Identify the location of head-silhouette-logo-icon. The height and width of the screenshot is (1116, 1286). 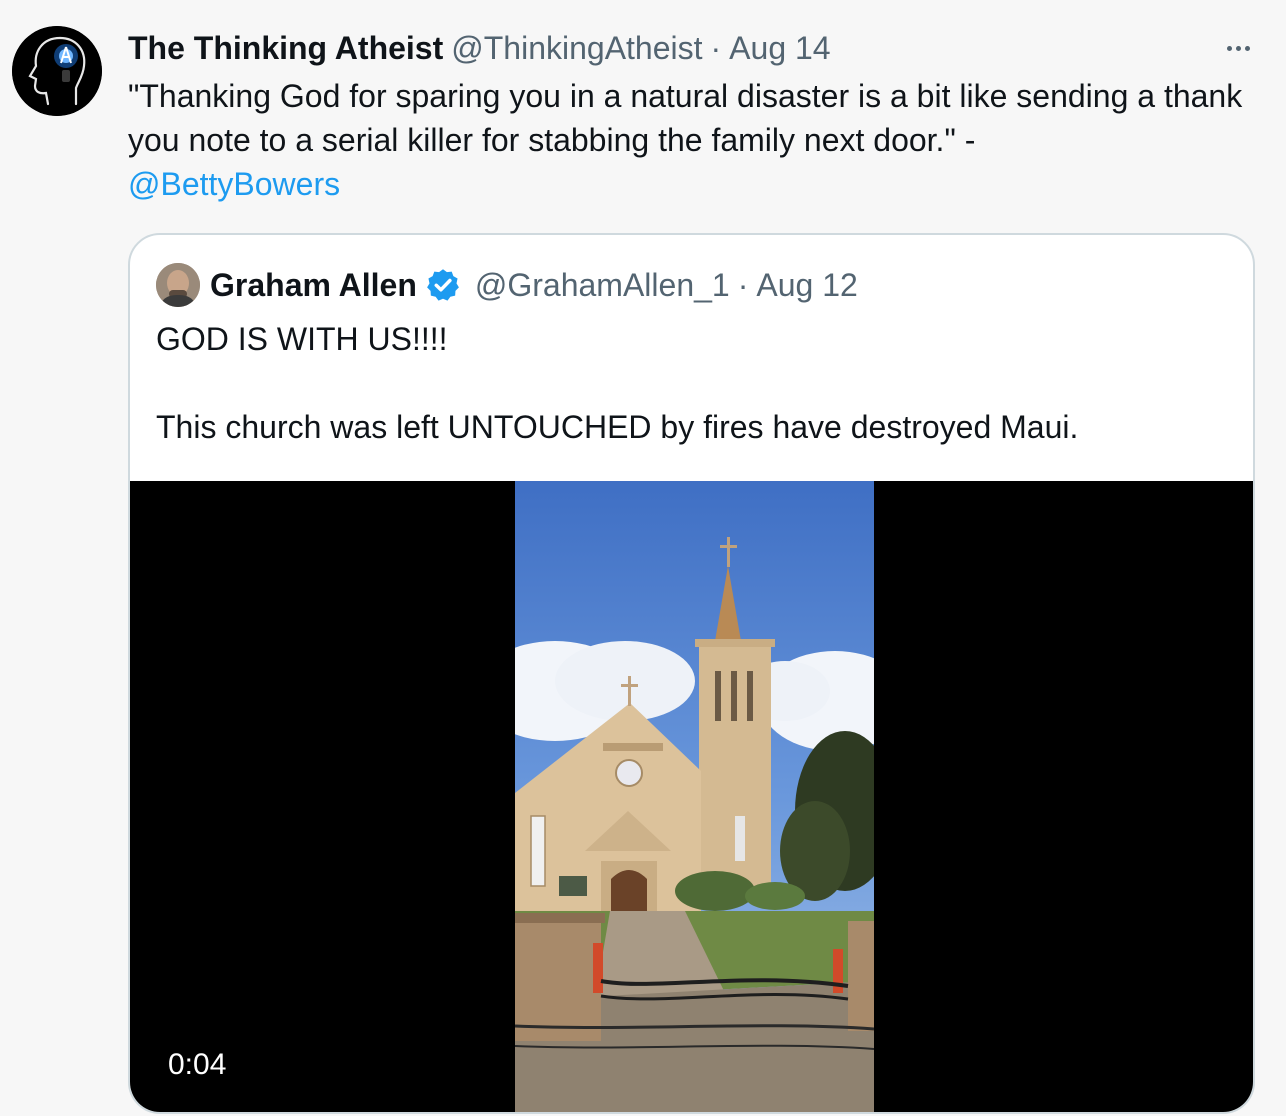
(57, 71).